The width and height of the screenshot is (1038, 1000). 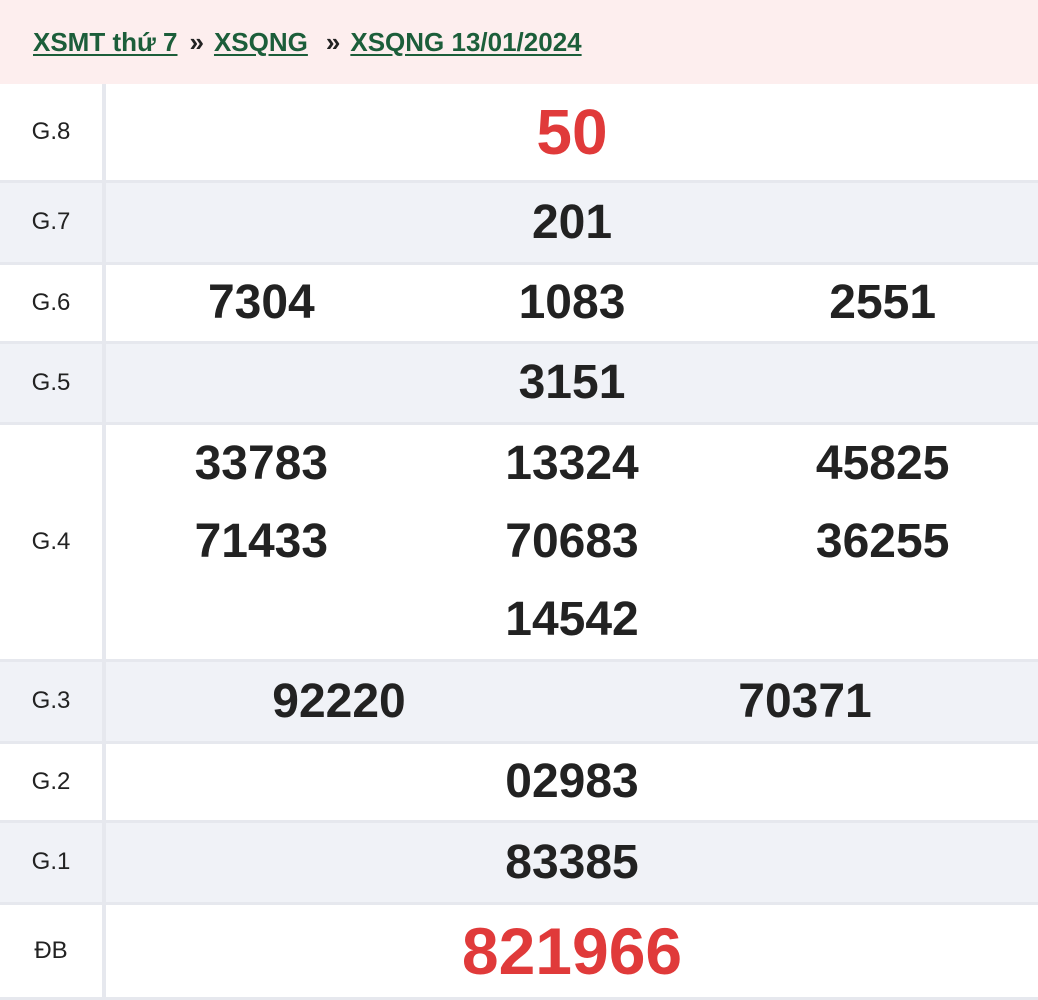 What do you see at coordinates (261, 463) in the screenshot?
I see `prize-number: 33783` at bounding box center [261, 463].